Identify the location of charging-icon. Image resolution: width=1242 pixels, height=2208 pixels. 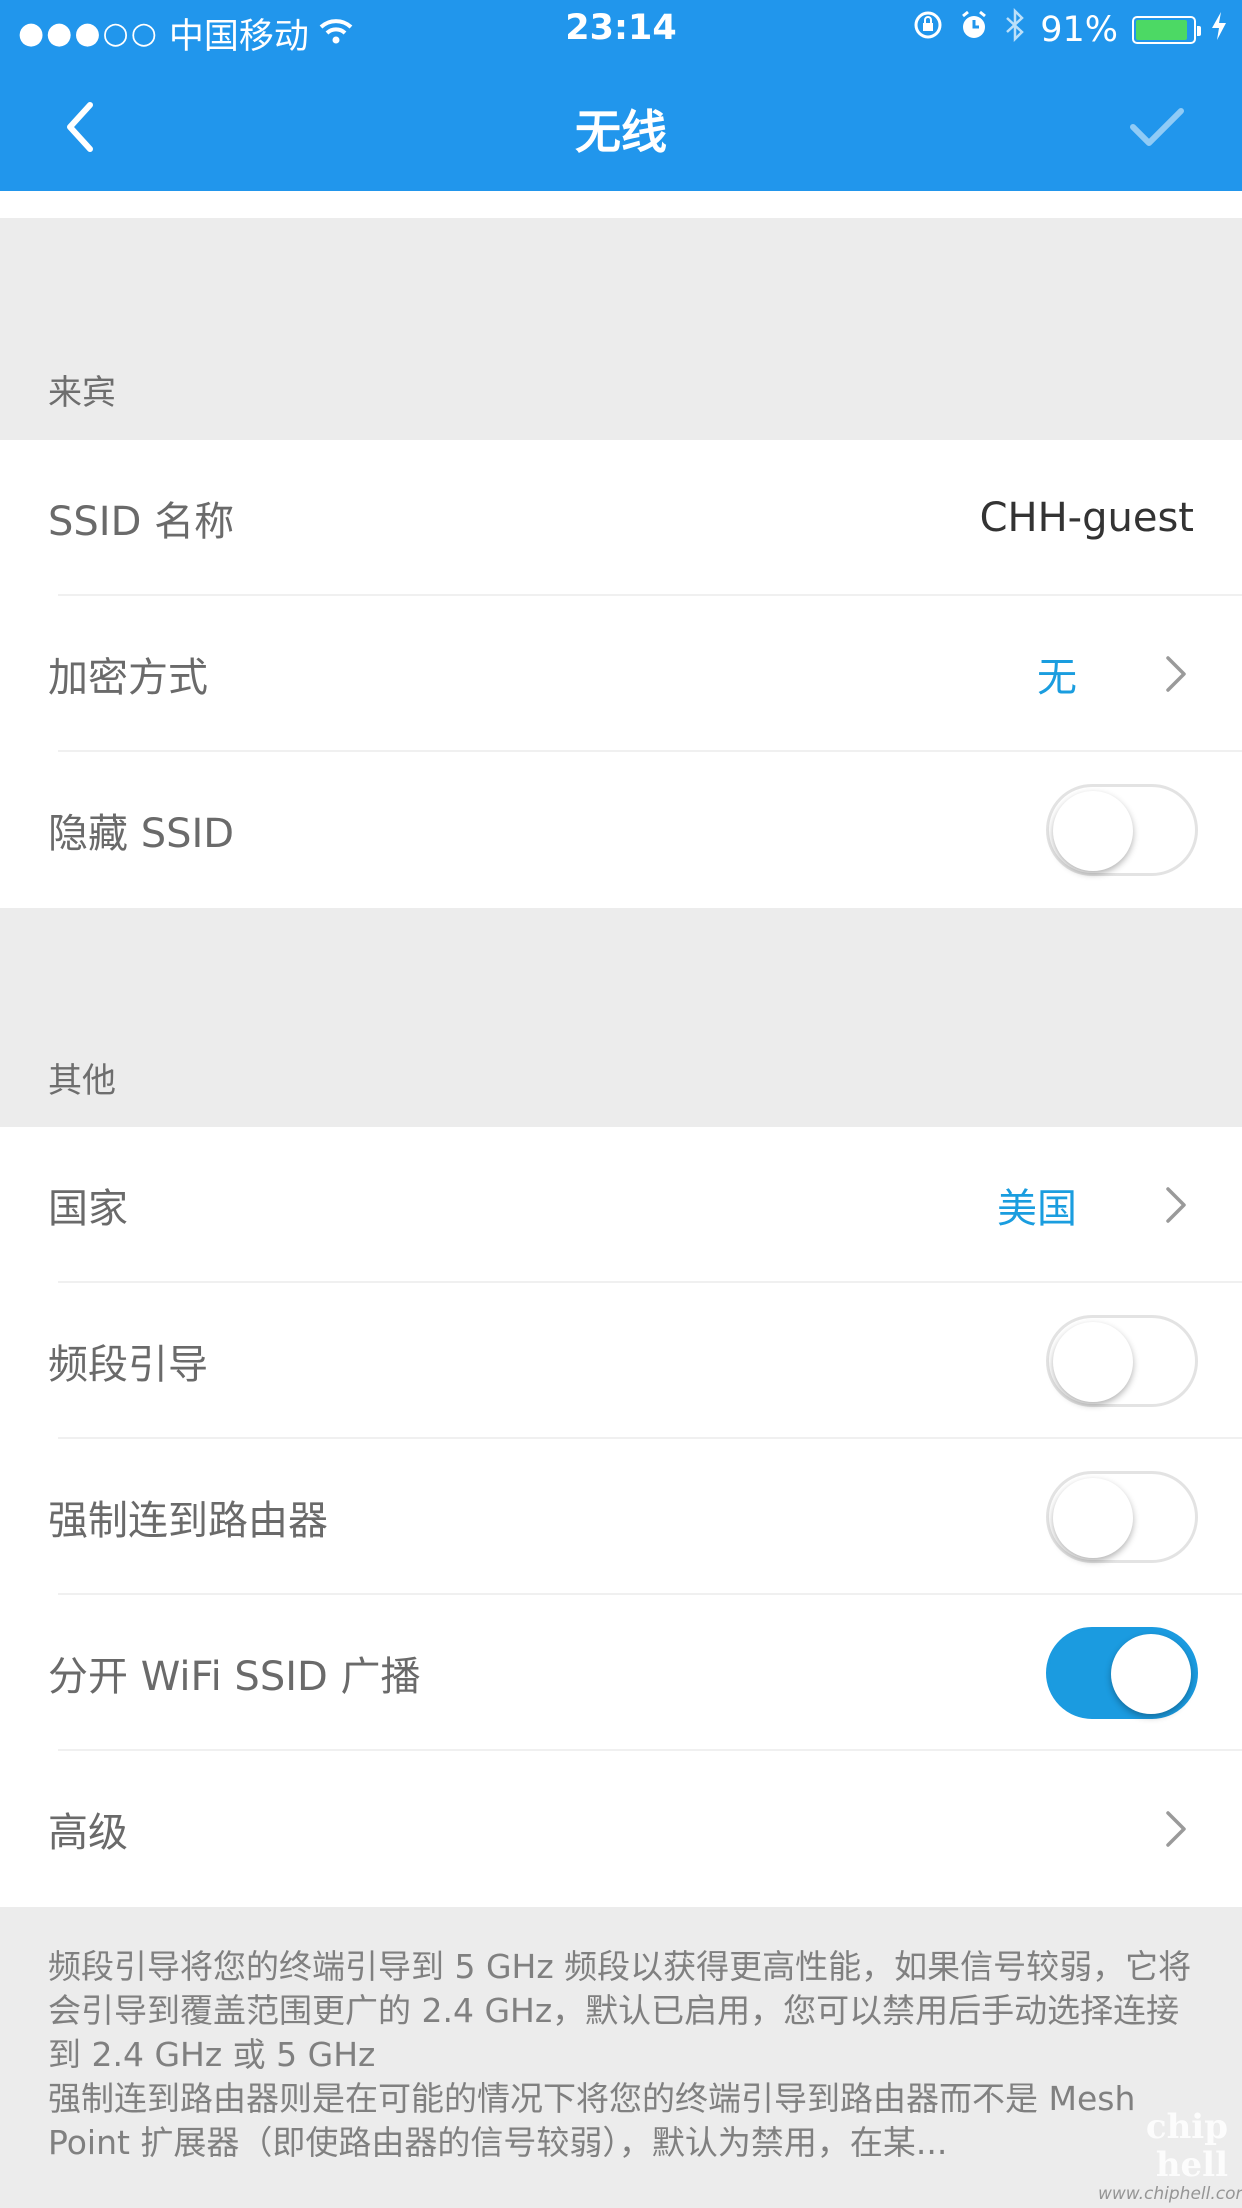
(1219, 30).